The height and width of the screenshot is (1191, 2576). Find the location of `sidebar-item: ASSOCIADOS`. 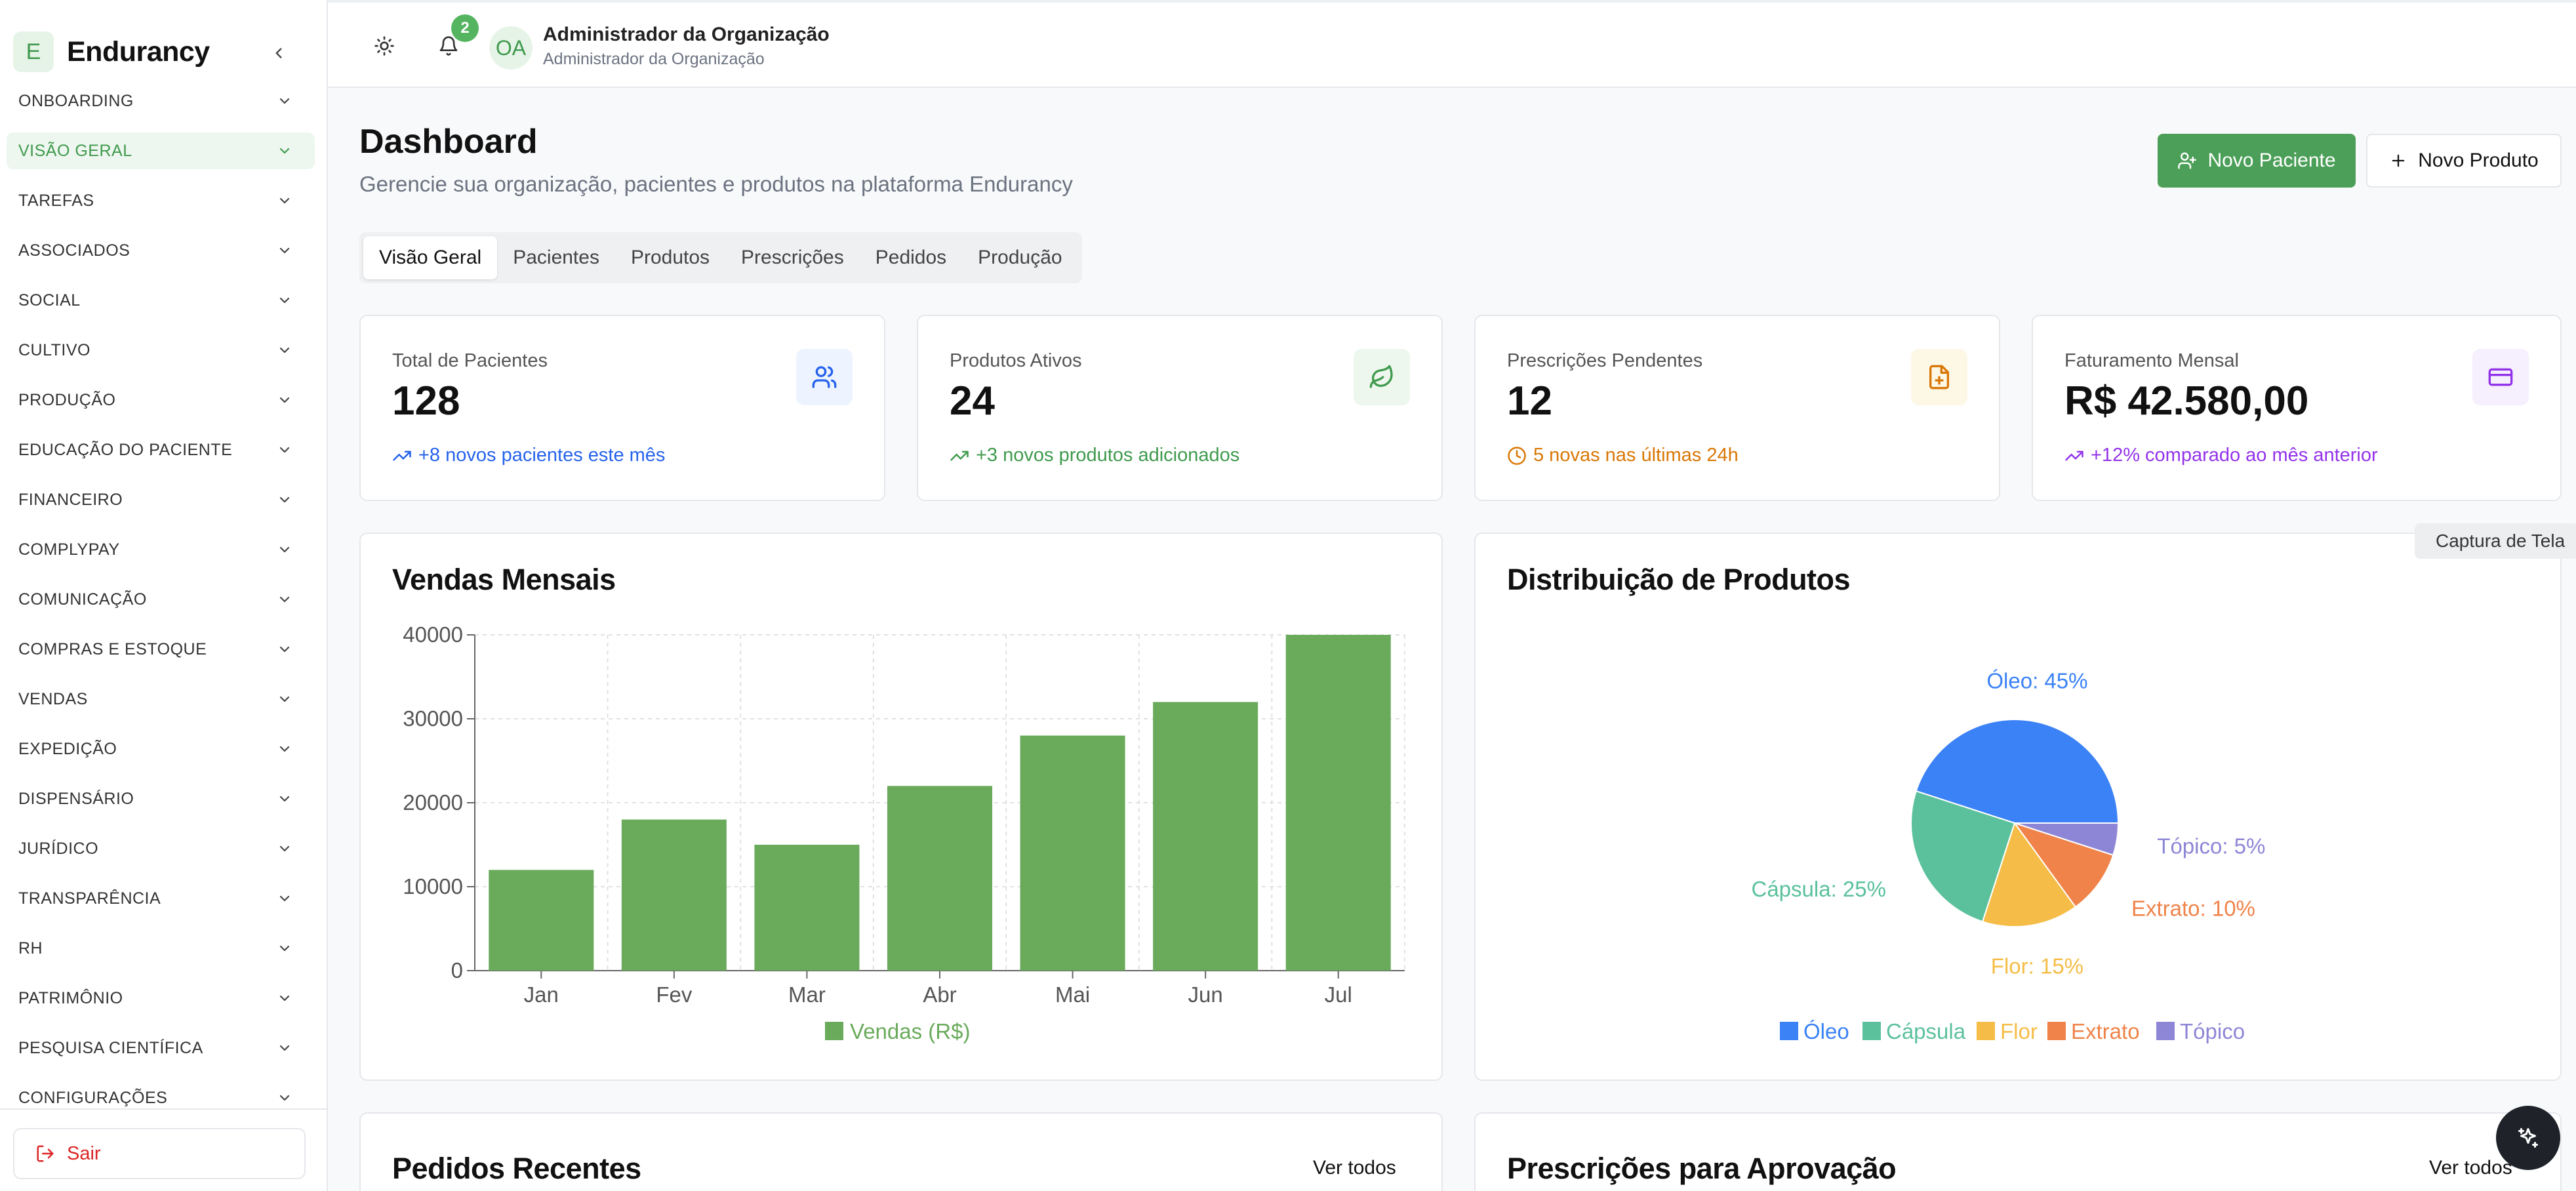

sidebar-item: ASSOCIADOS is located at coordinates (161, 250).